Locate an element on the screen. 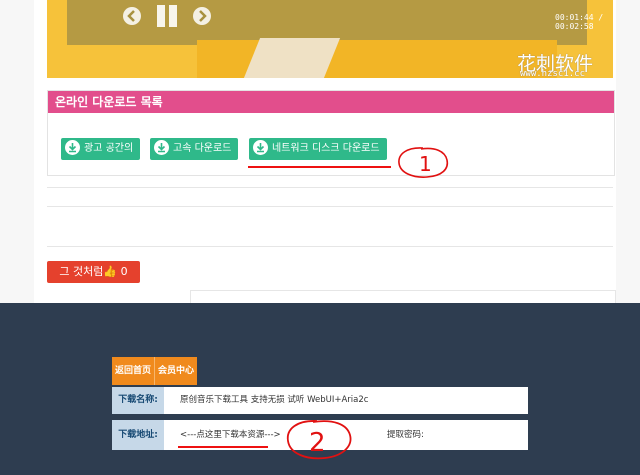 The width and height of the screenshot is (640, 475). netdisk-download-button: 네트워크 디스크 다운로드 is located at coordinates (318, 149).